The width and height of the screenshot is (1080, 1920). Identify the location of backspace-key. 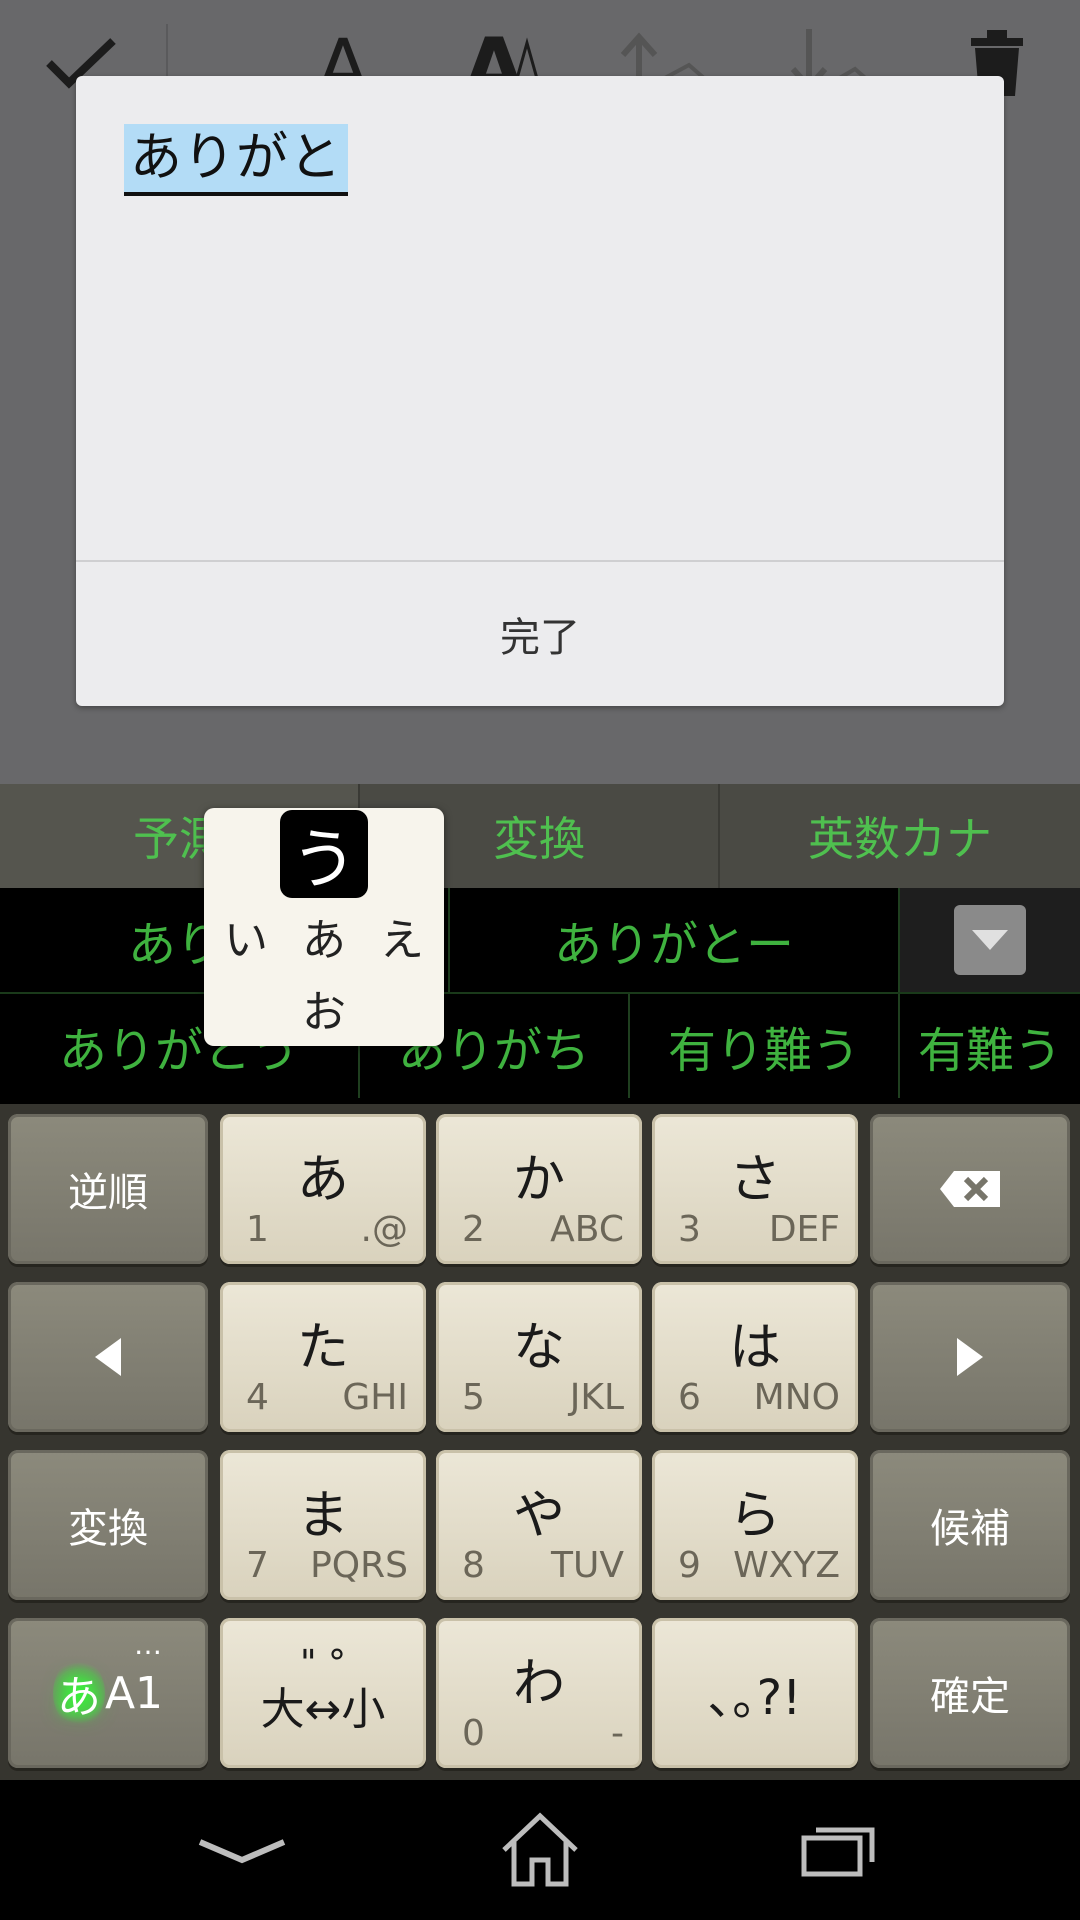
(970, 1189).